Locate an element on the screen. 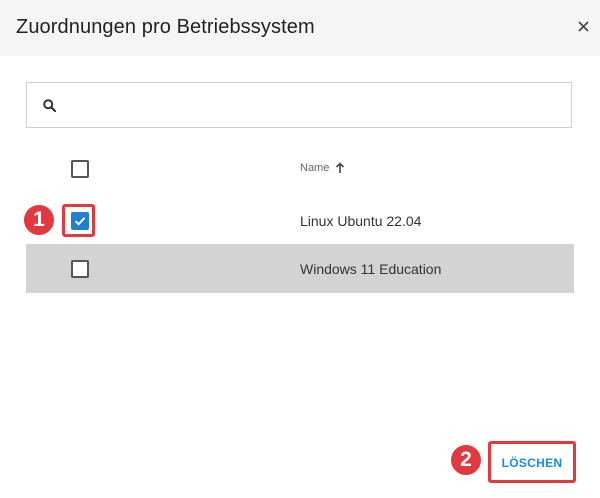 This screenshot has height=498, width=600. annotation-badge-1: 1 is located at coordinates (39, 220).